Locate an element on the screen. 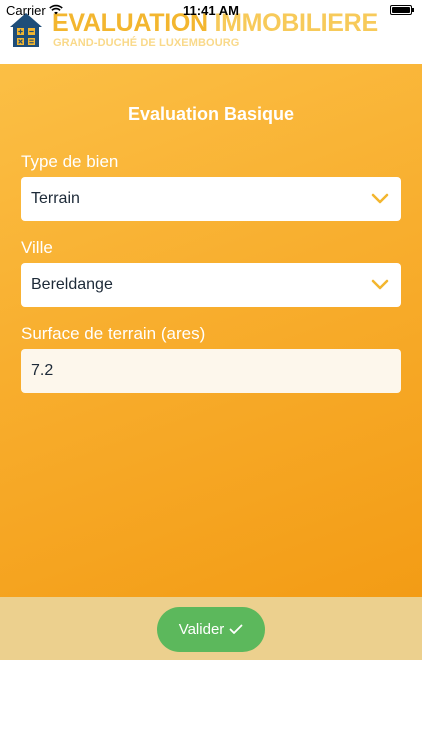 This screenshot has height=750, width=422. clock: 11:41 AM is located at coordinates (211, 10).